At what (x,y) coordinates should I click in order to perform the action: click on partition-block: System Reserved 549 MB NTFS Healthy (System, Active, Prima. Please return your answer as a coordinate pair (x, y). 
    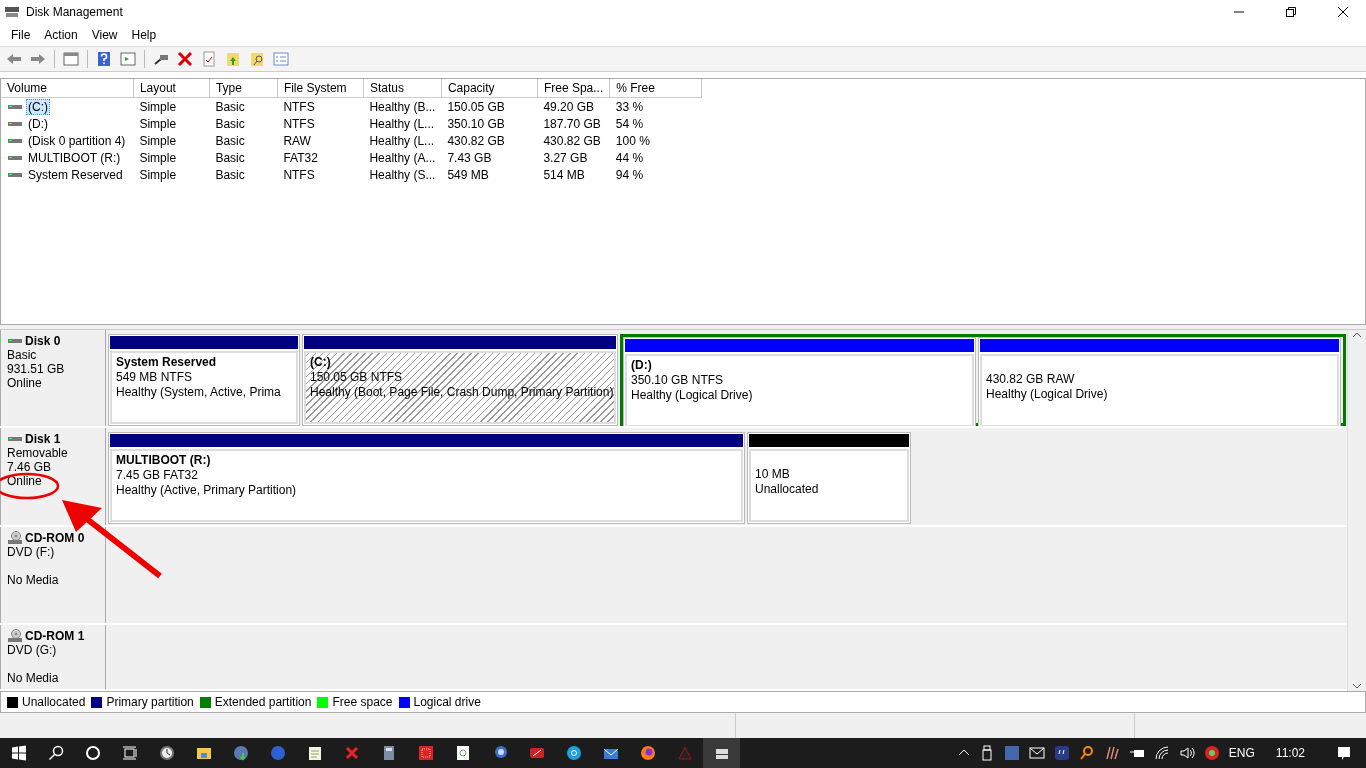
    Looking at the image, I should click on (204, 380).